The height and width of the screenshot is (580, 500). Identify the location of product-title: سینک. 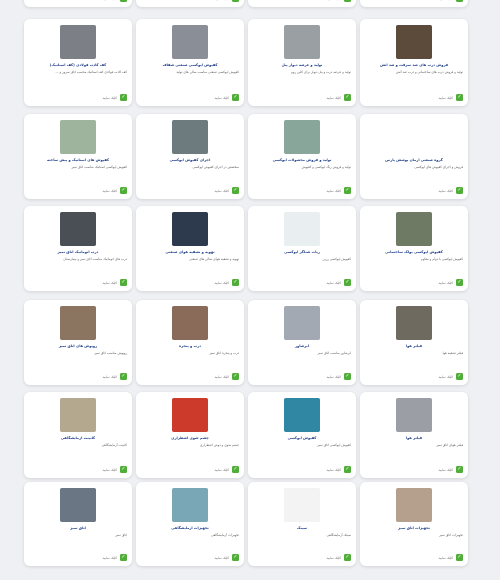
(302, 528).